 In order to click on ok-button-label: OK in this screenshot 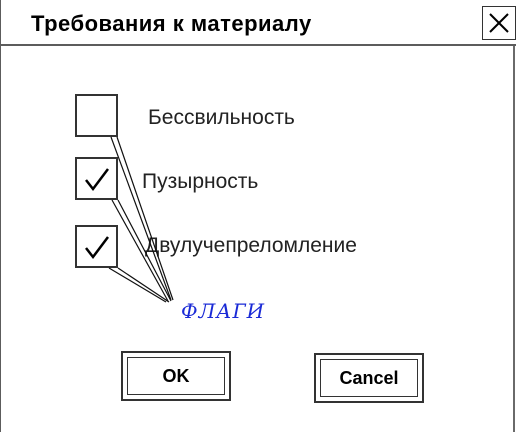, I will do `click(176, 376)`.